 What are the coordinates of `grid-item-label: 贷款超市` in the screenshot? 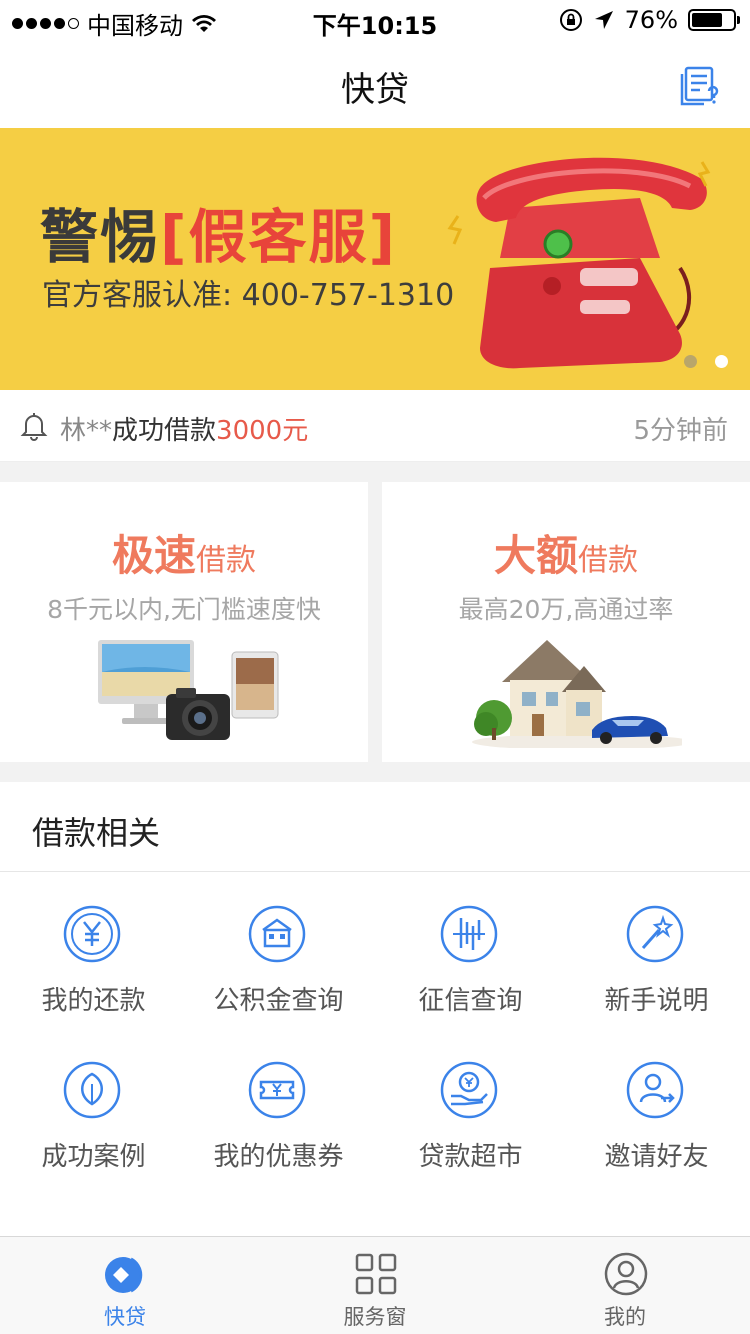 It's located at (470, 1157).